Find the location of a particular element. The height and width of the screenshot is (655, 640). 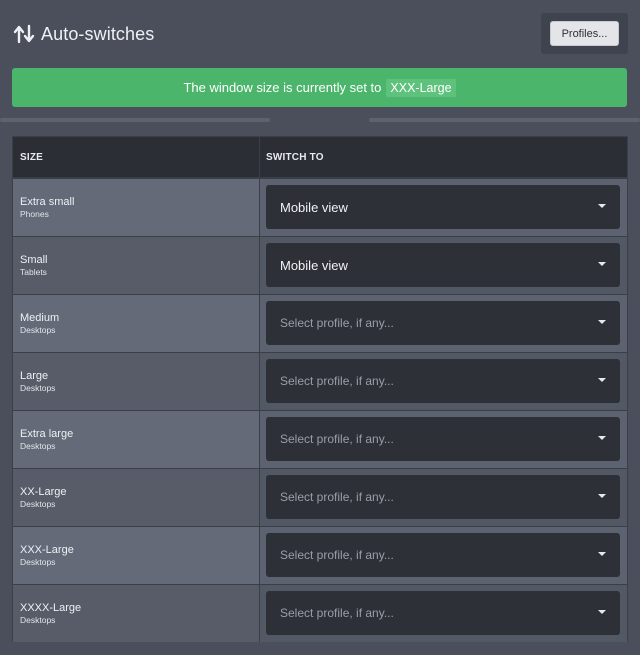

page-title: Auto-switches is located at coordinates (83, 34).